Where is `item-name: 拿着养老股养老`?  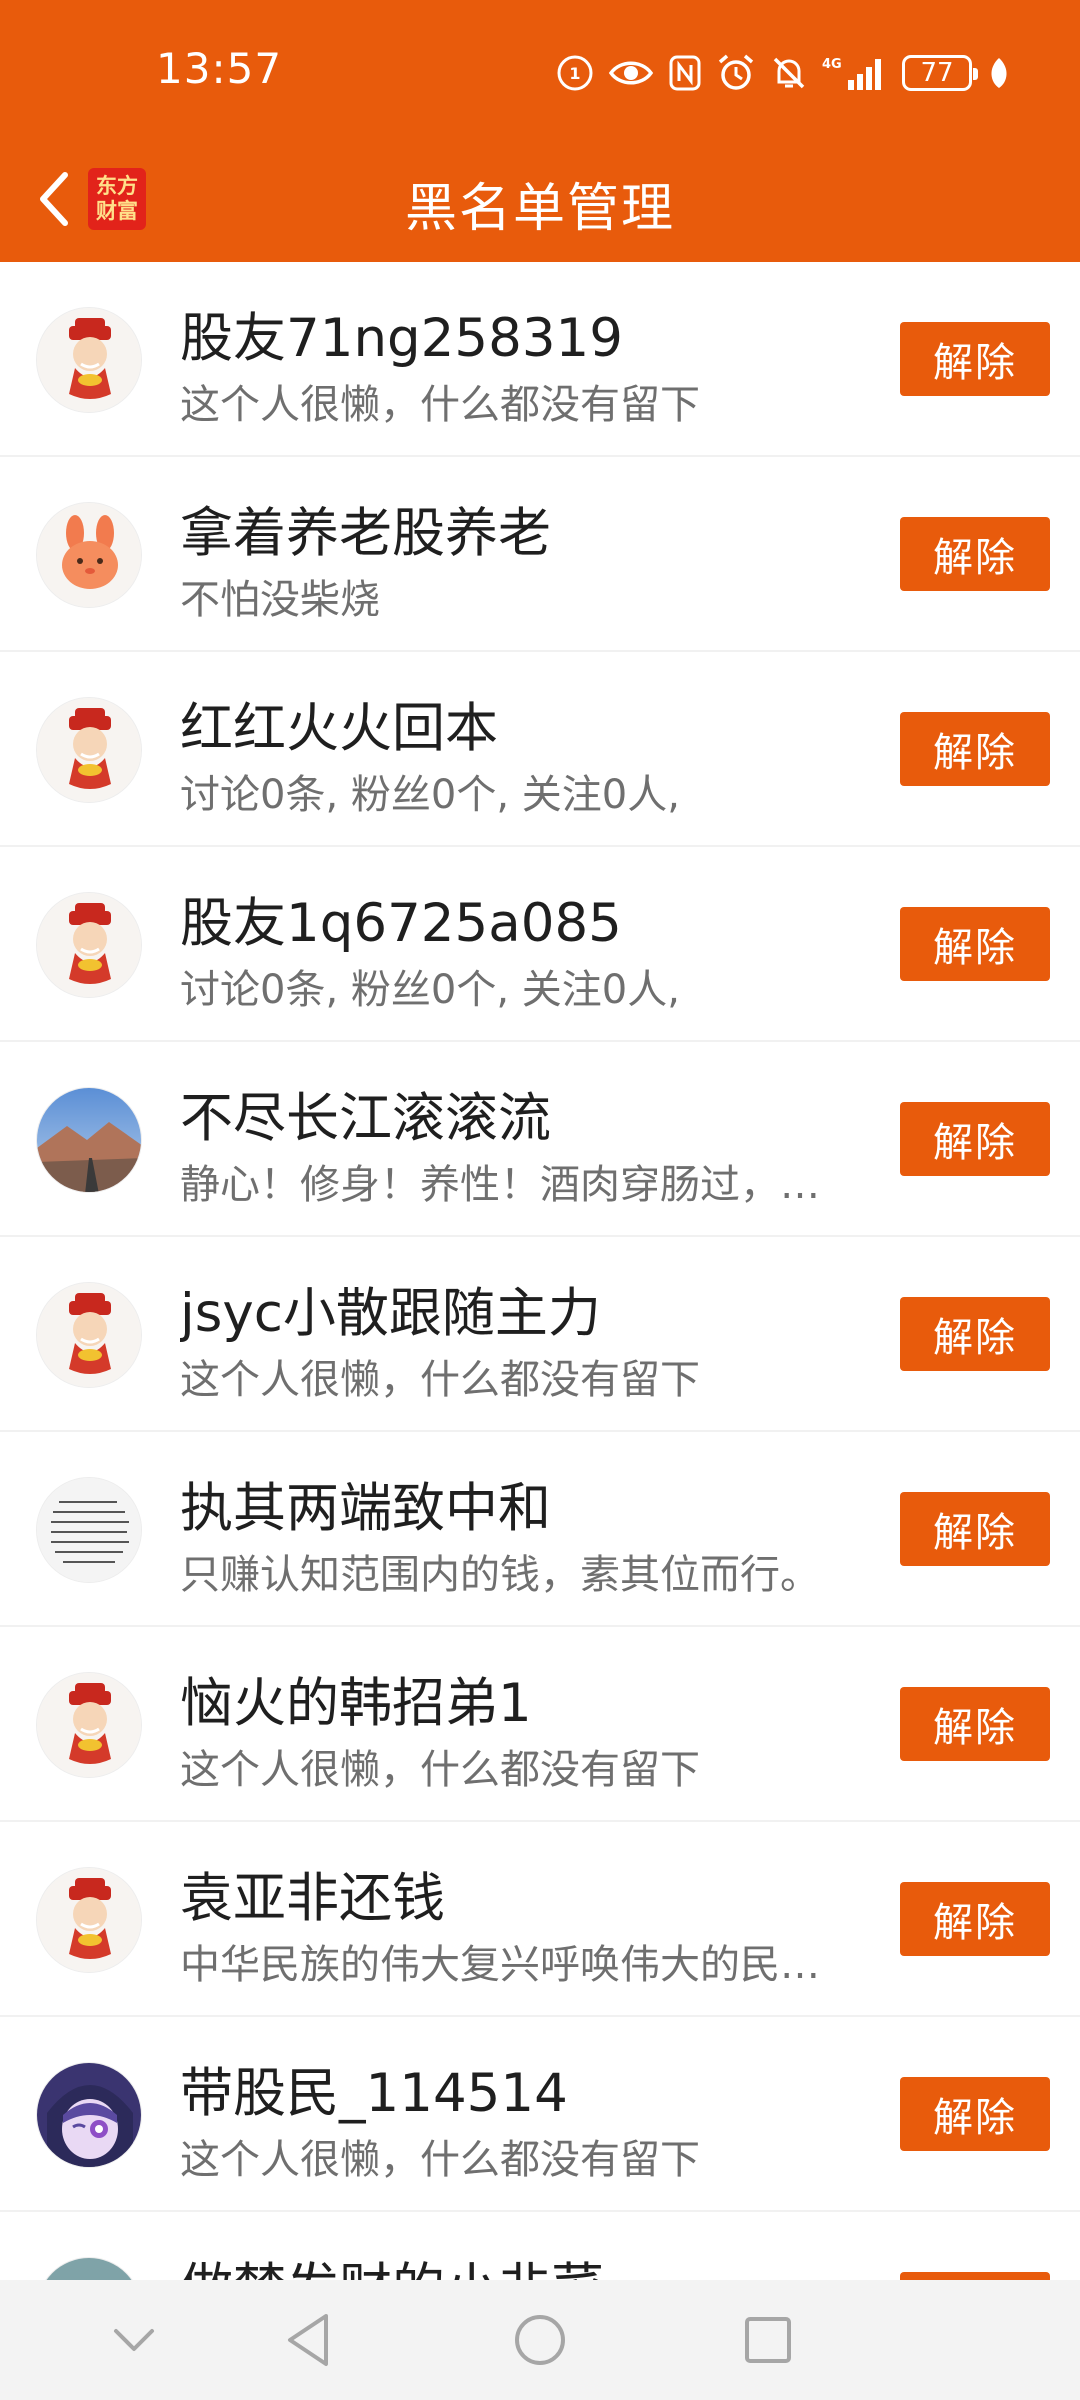
item-name: 拿着养老股养老 is located at coordinates (530, 529).